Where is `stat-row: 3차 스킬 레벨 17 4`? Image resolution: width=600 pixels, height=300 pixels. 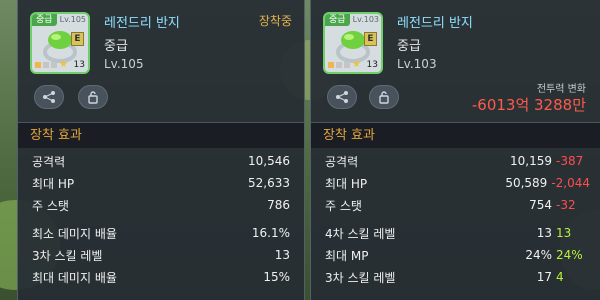 stat-row: 3차 스킬 레벨 17 4 is located at coordinates (455, 277).